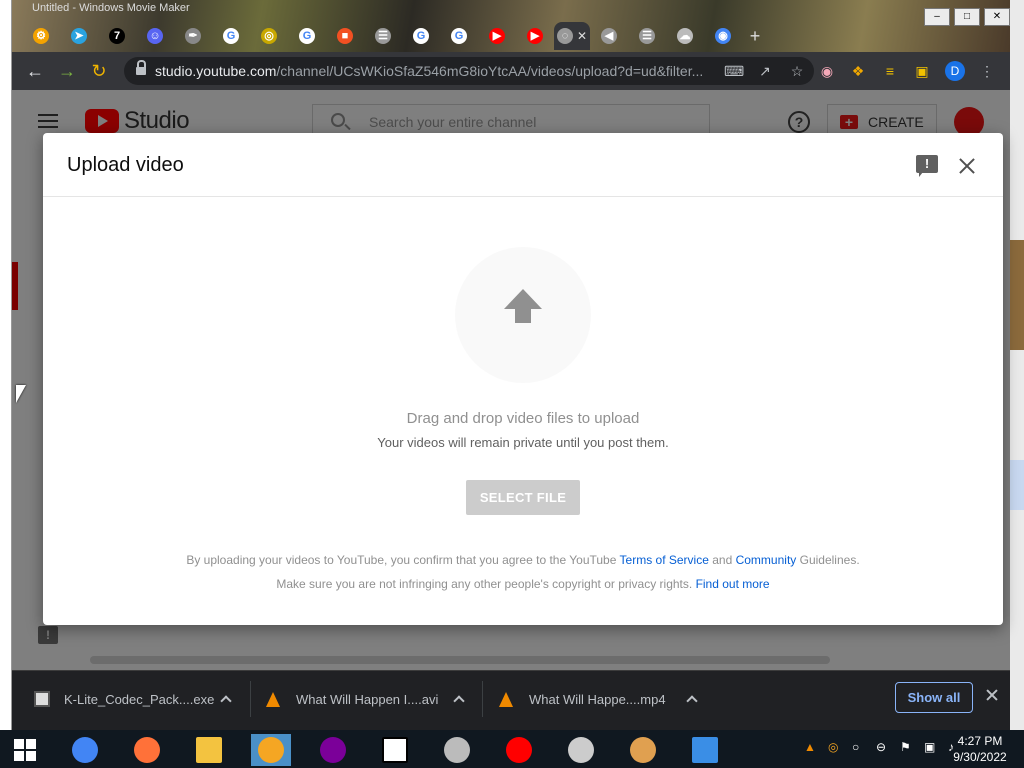  What do you see at coordinates (881, 747) in the screenshot?
I see `minus-tray-icon: ⊖` at bounding box center [881, 747].